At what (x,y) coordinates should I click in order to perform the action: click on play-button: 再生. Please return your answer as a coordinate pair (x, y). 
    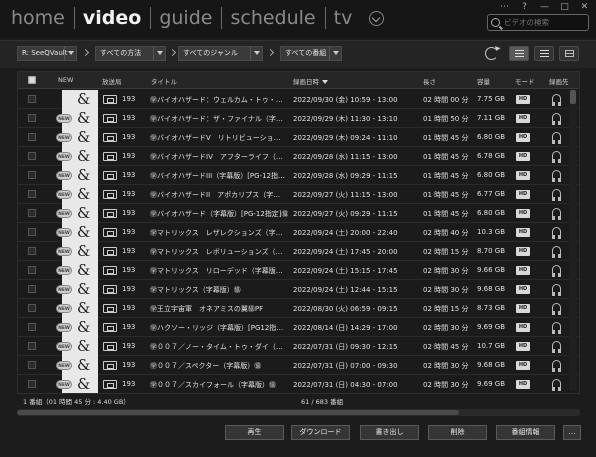
    Looking at the image, I should click on (254, 432).